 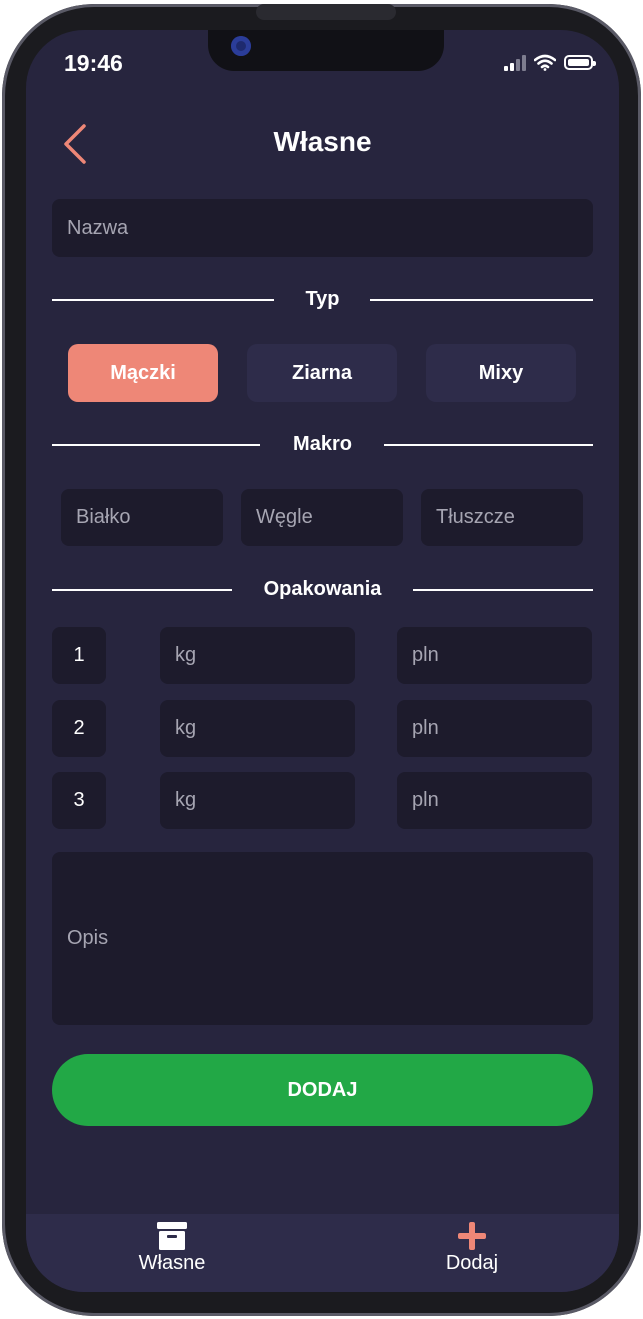 What do you see at coordinates (172, 1236) in the screenshot?
I see `archive-box-icon` at bounding box center [172, 1236].